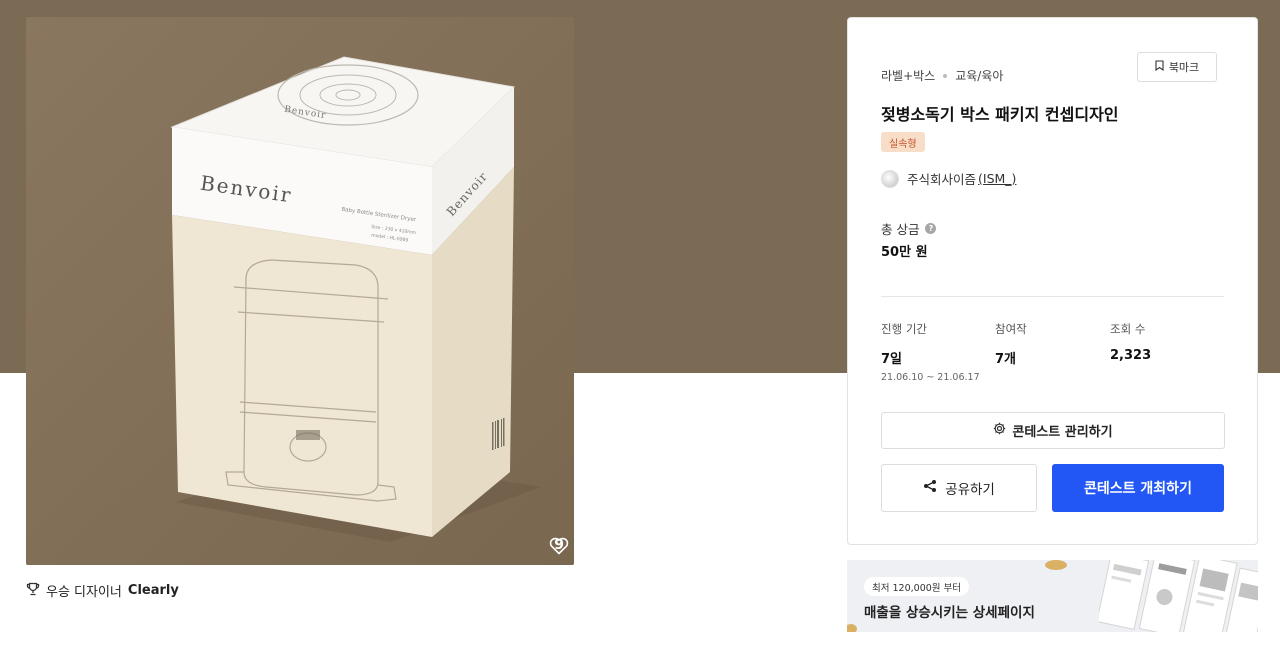  I want to click on manage-contest-button: 콘테스트 관리하기, so click(1053, 430).